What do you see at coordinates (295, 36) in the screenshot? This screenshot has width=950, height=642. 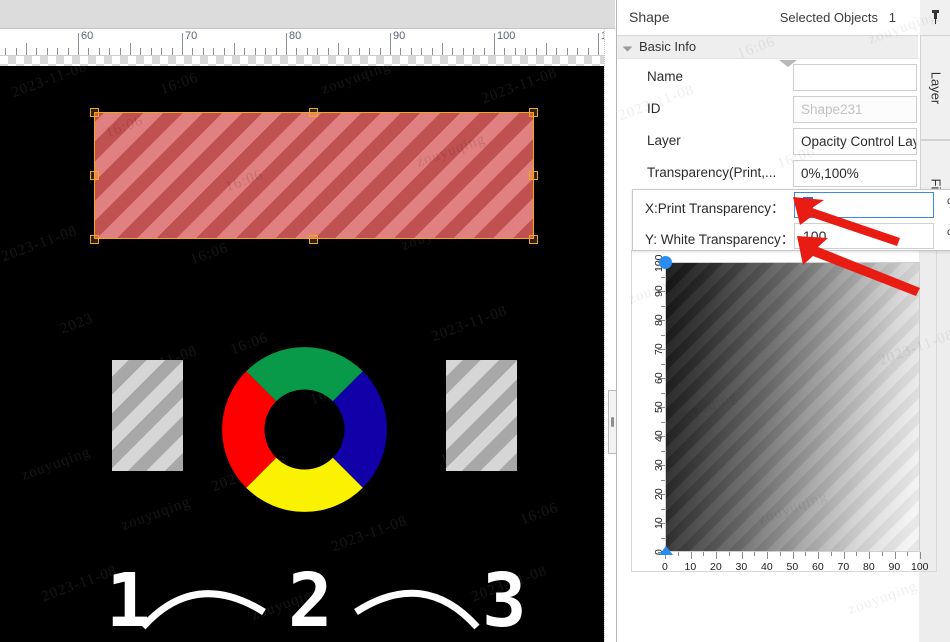 I see `ruler-label: 80` at bounding box center [295, 36].